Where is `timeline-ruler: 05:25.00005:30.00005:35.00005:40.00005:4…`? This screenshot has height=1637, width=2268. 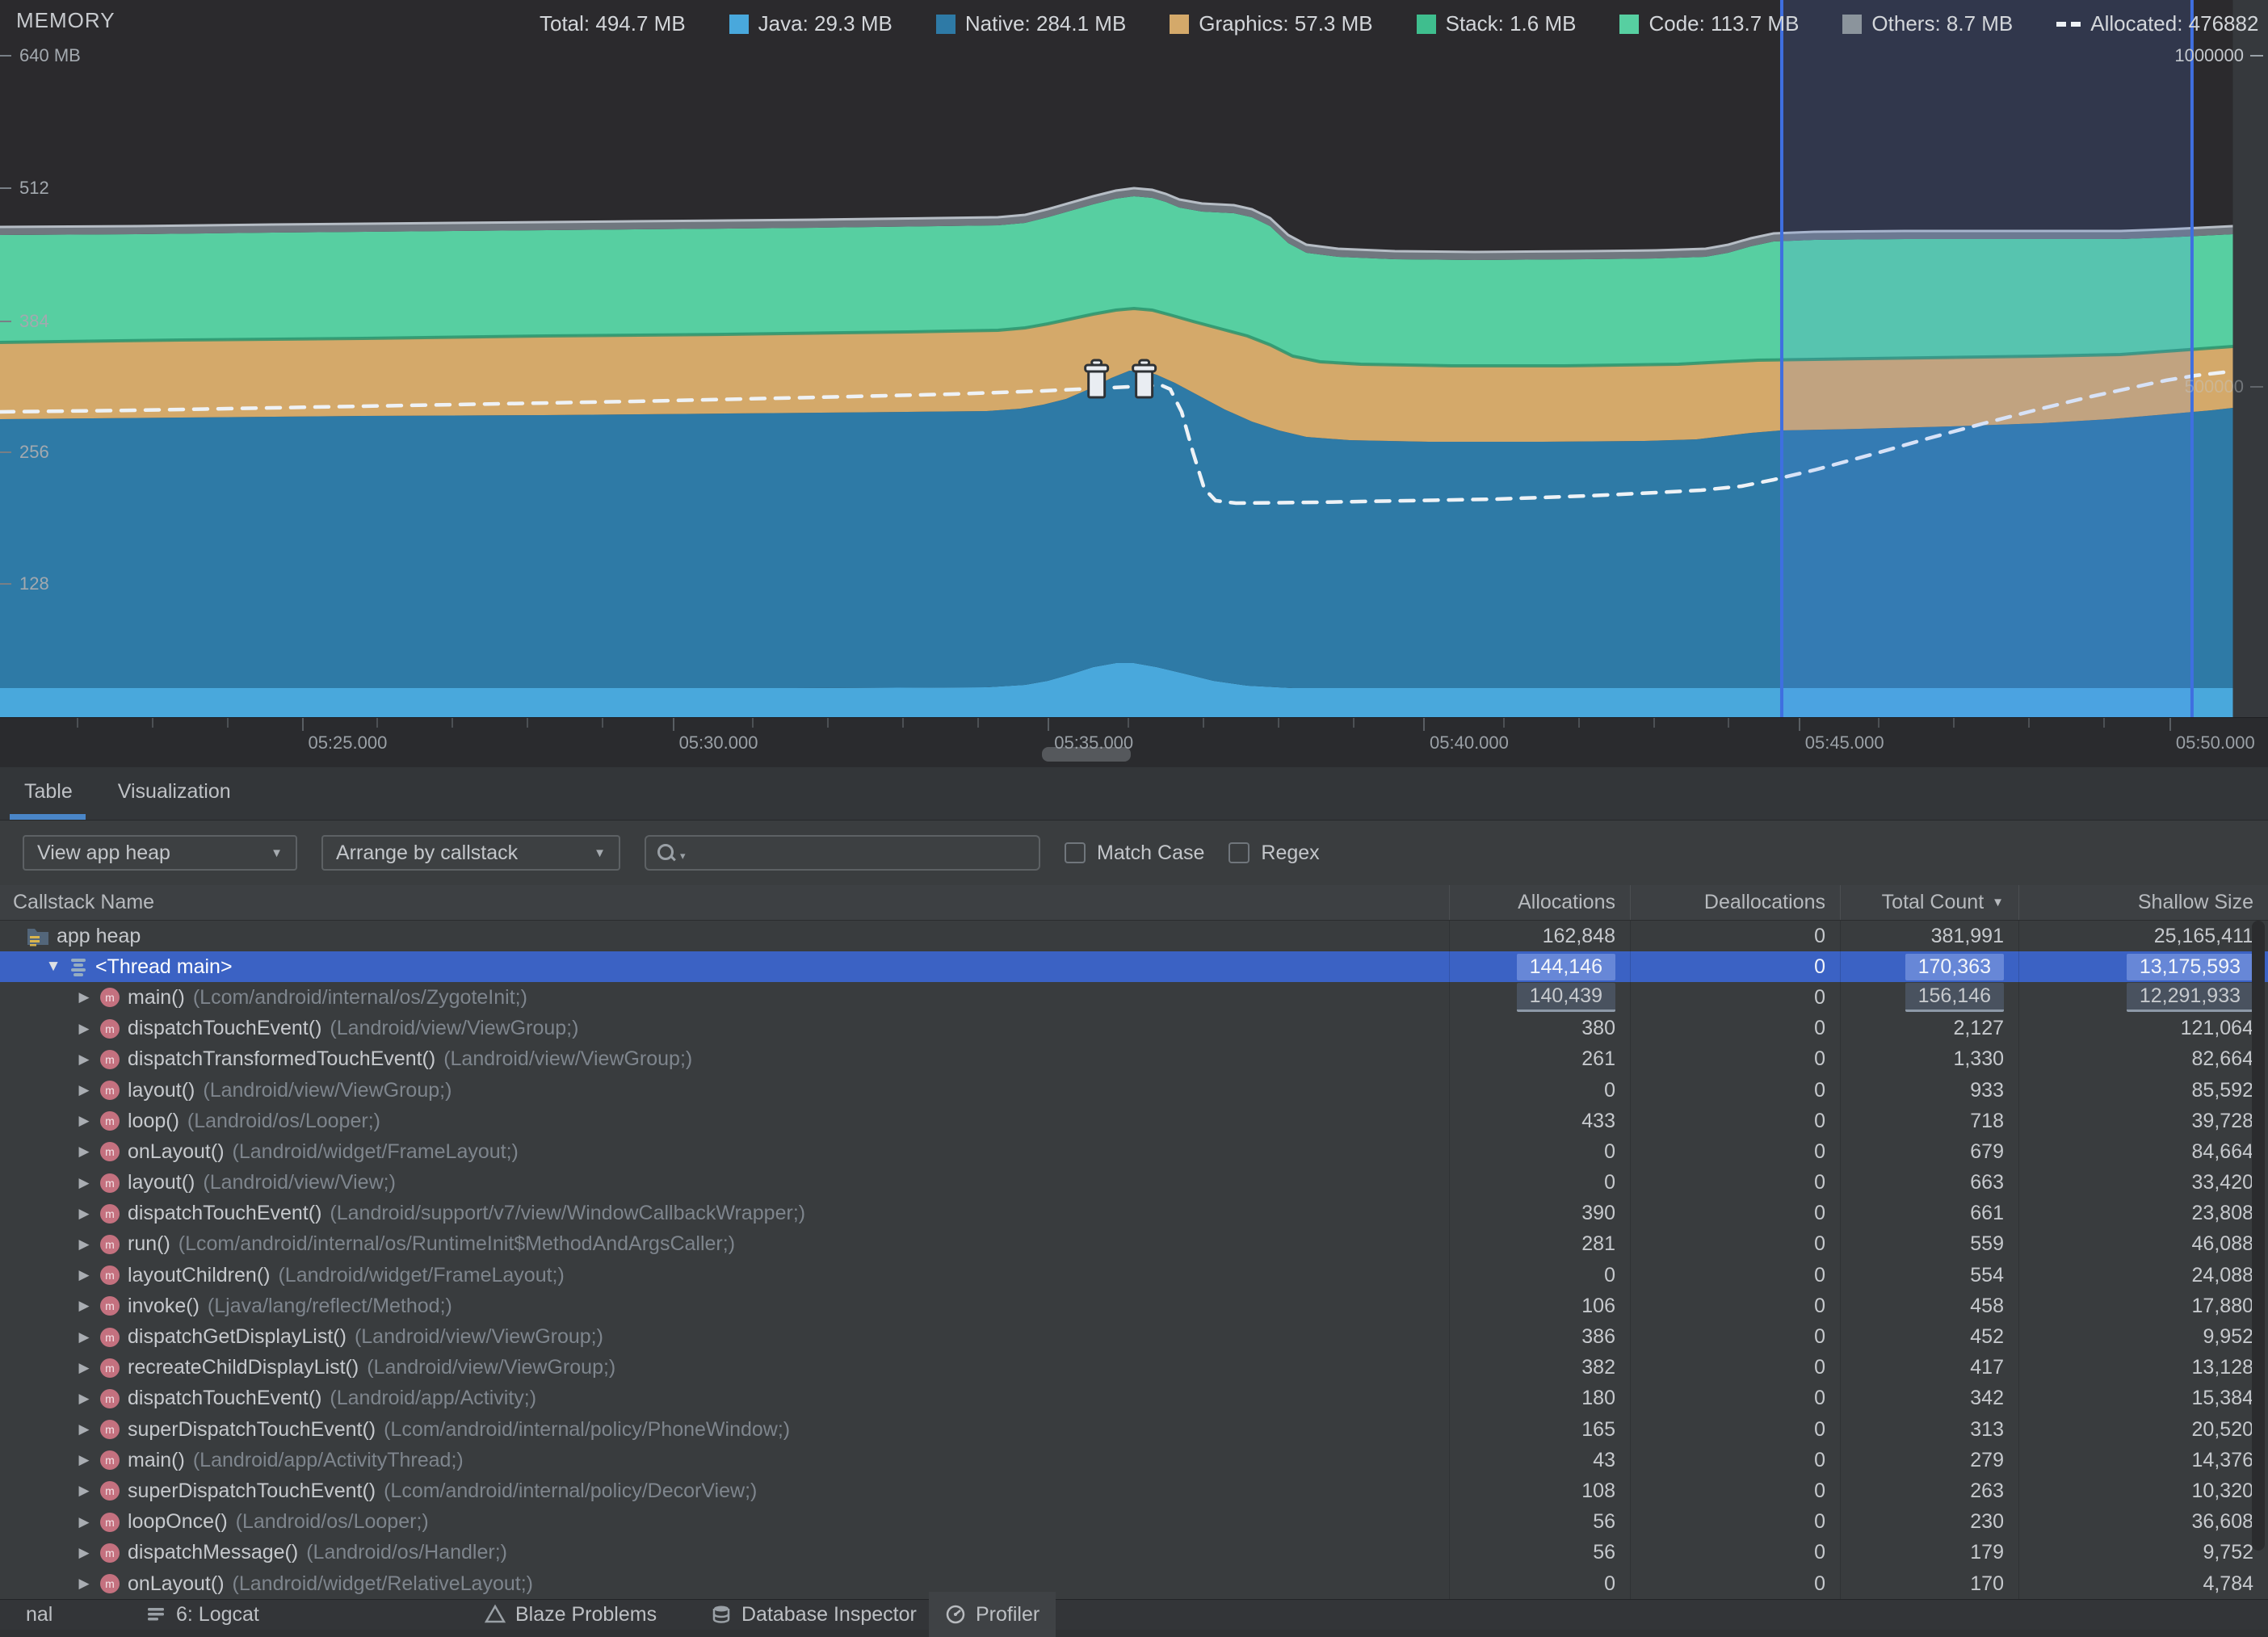
timeline-ruler: 05:25.00005:30.00005:35.00005:40.00005:4… is located at coordinates (1134, 742).